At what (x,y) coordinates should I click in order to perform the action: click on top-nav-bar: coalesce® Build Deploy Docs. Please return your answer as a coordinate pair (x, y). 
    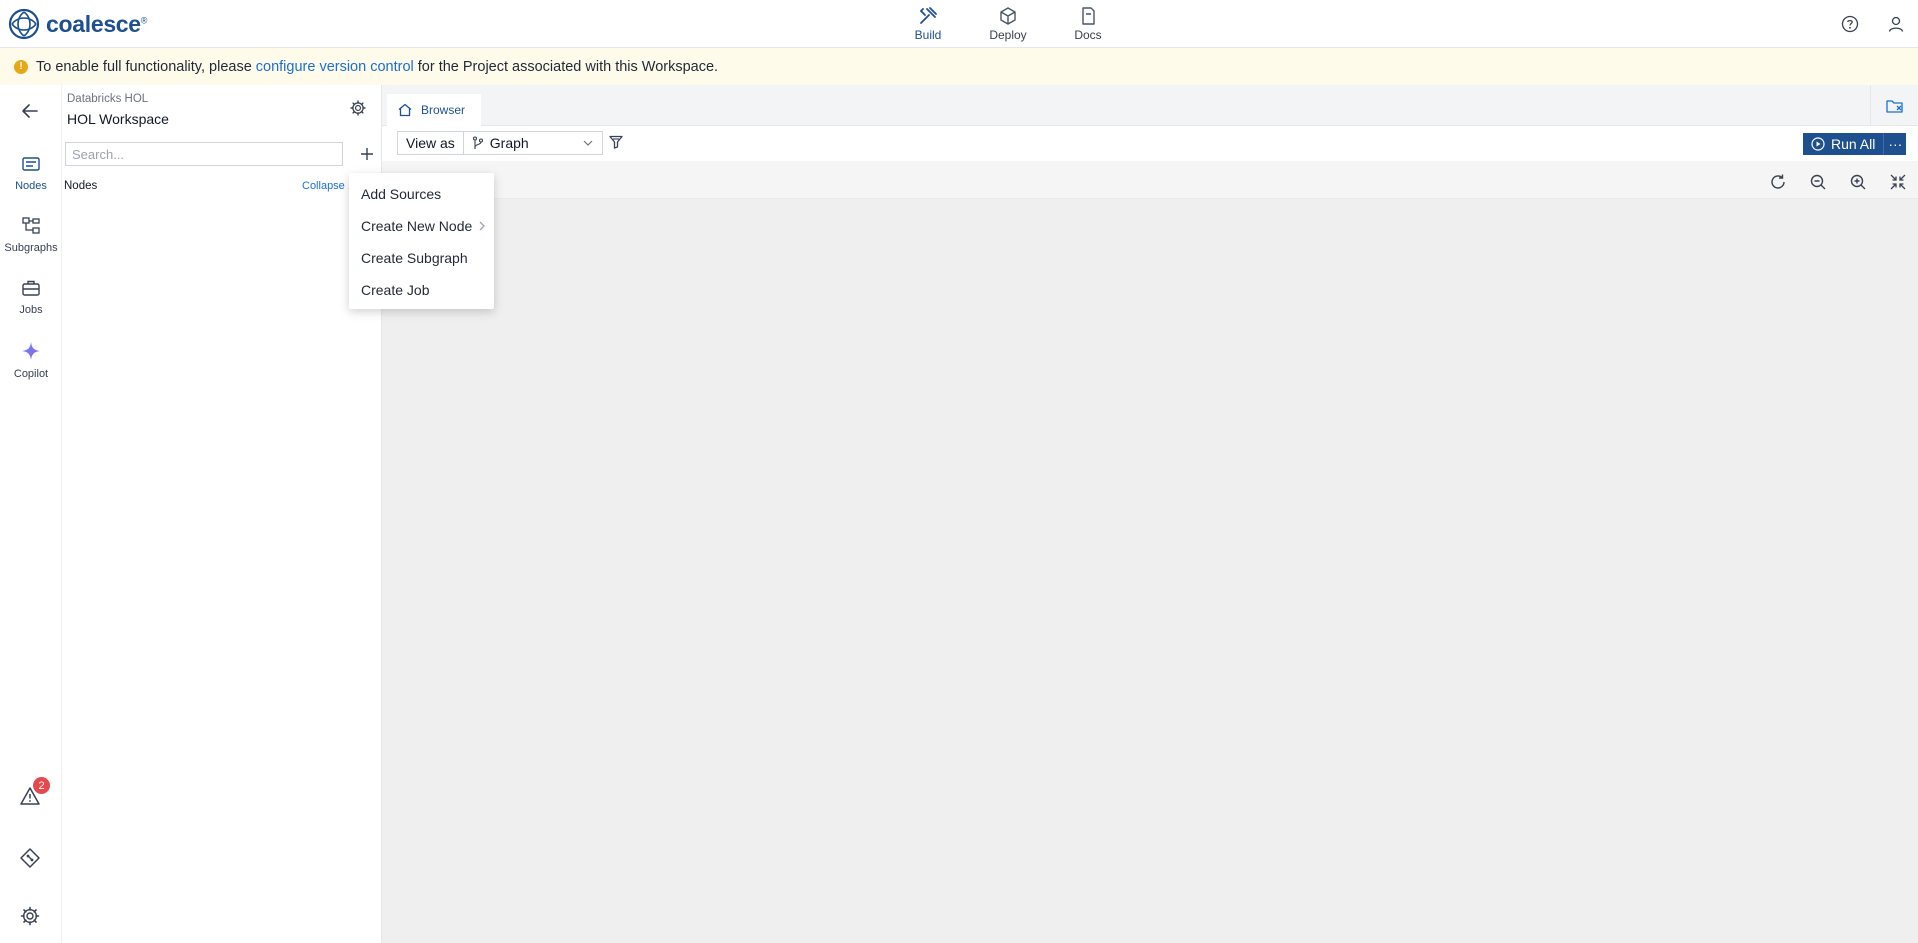
    Looking at the image, I should click on (959, 24).